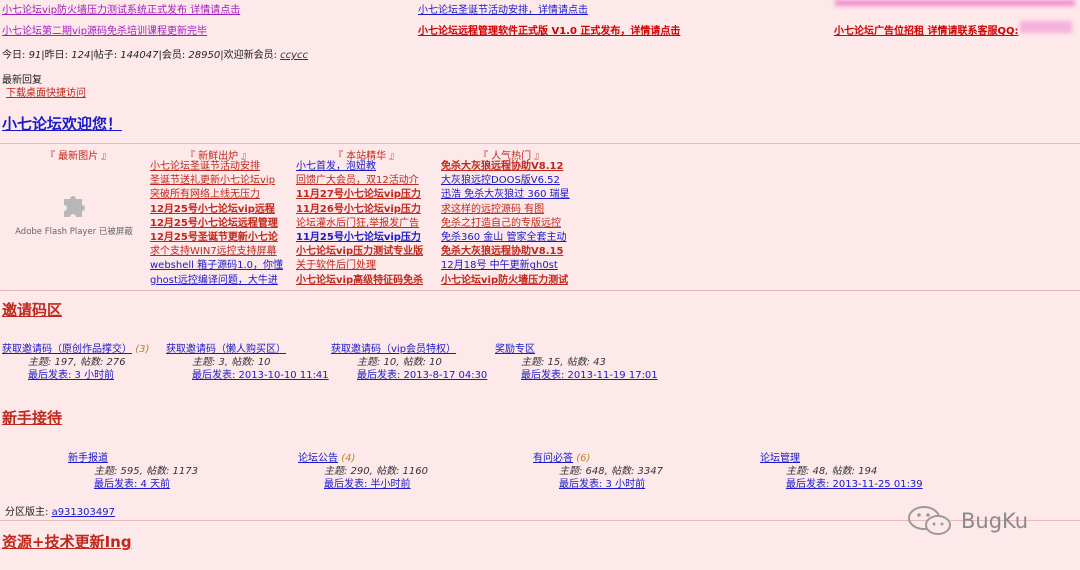  Describe the element at coordinates (62, 123) in the screenshot. I see `welcome-title: 小七论坛欢迎您！` at that location.